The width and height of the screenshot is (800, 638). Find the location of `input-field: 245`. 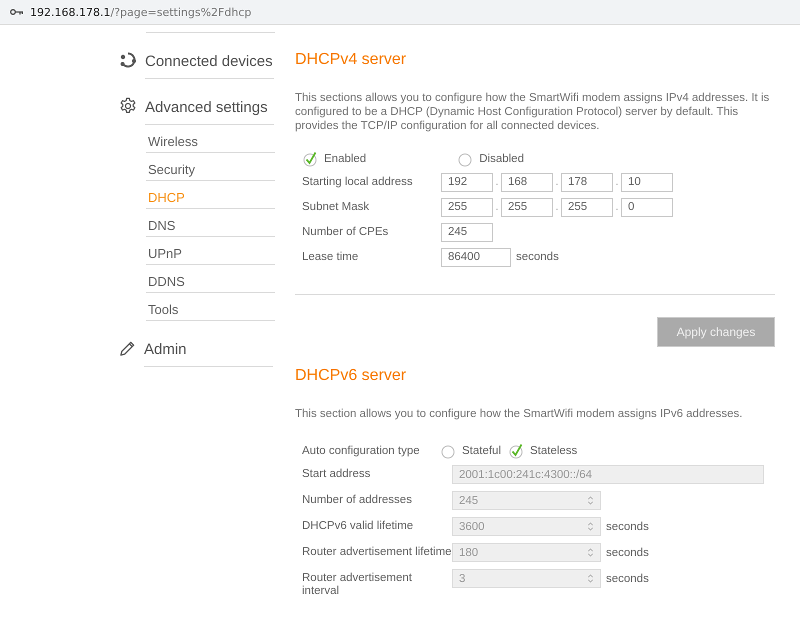

input-field: 245 is located at coordinates (467, 232).